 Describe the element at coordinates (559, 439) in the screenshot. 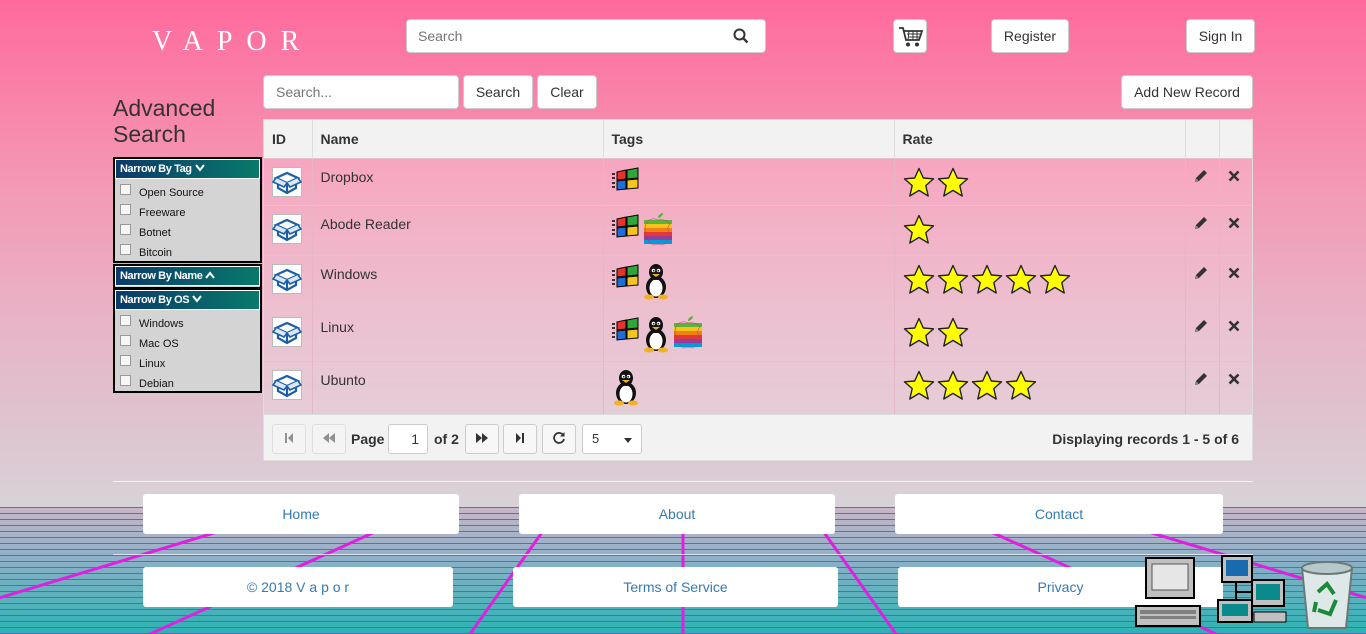

I see `refresh-button` at that location.